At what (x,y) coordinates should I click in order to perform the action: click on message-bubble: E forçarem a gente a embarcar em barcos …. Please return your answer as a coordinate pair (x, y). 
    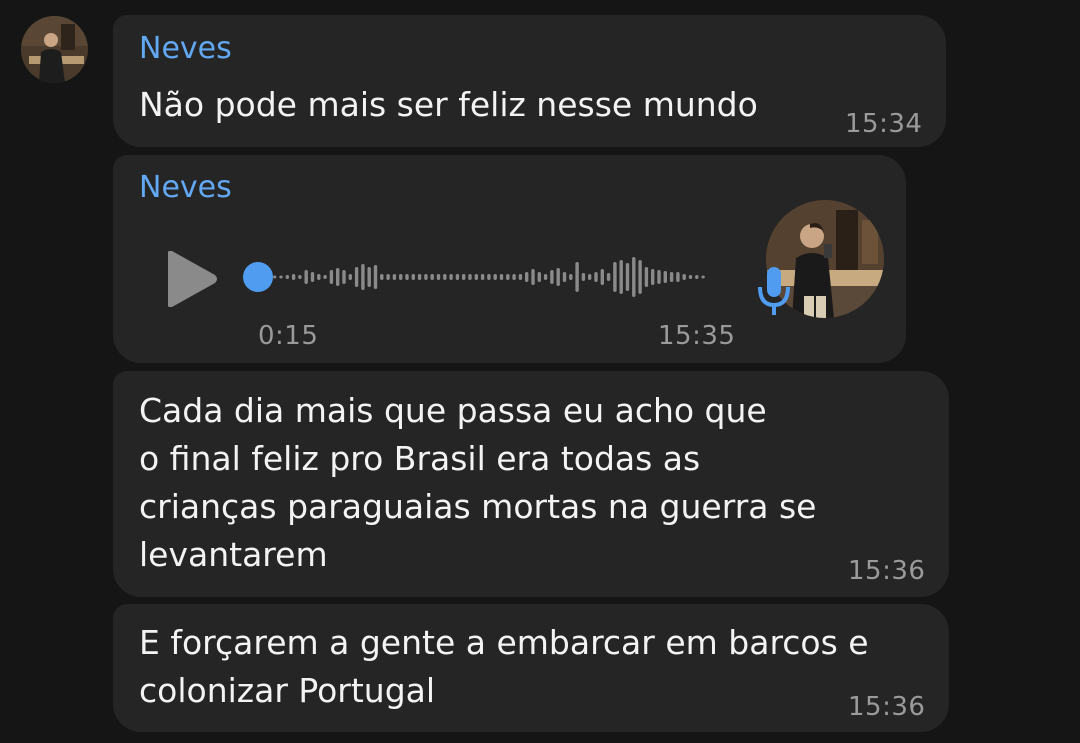
    Looking at the image, I should click on (531, 668).